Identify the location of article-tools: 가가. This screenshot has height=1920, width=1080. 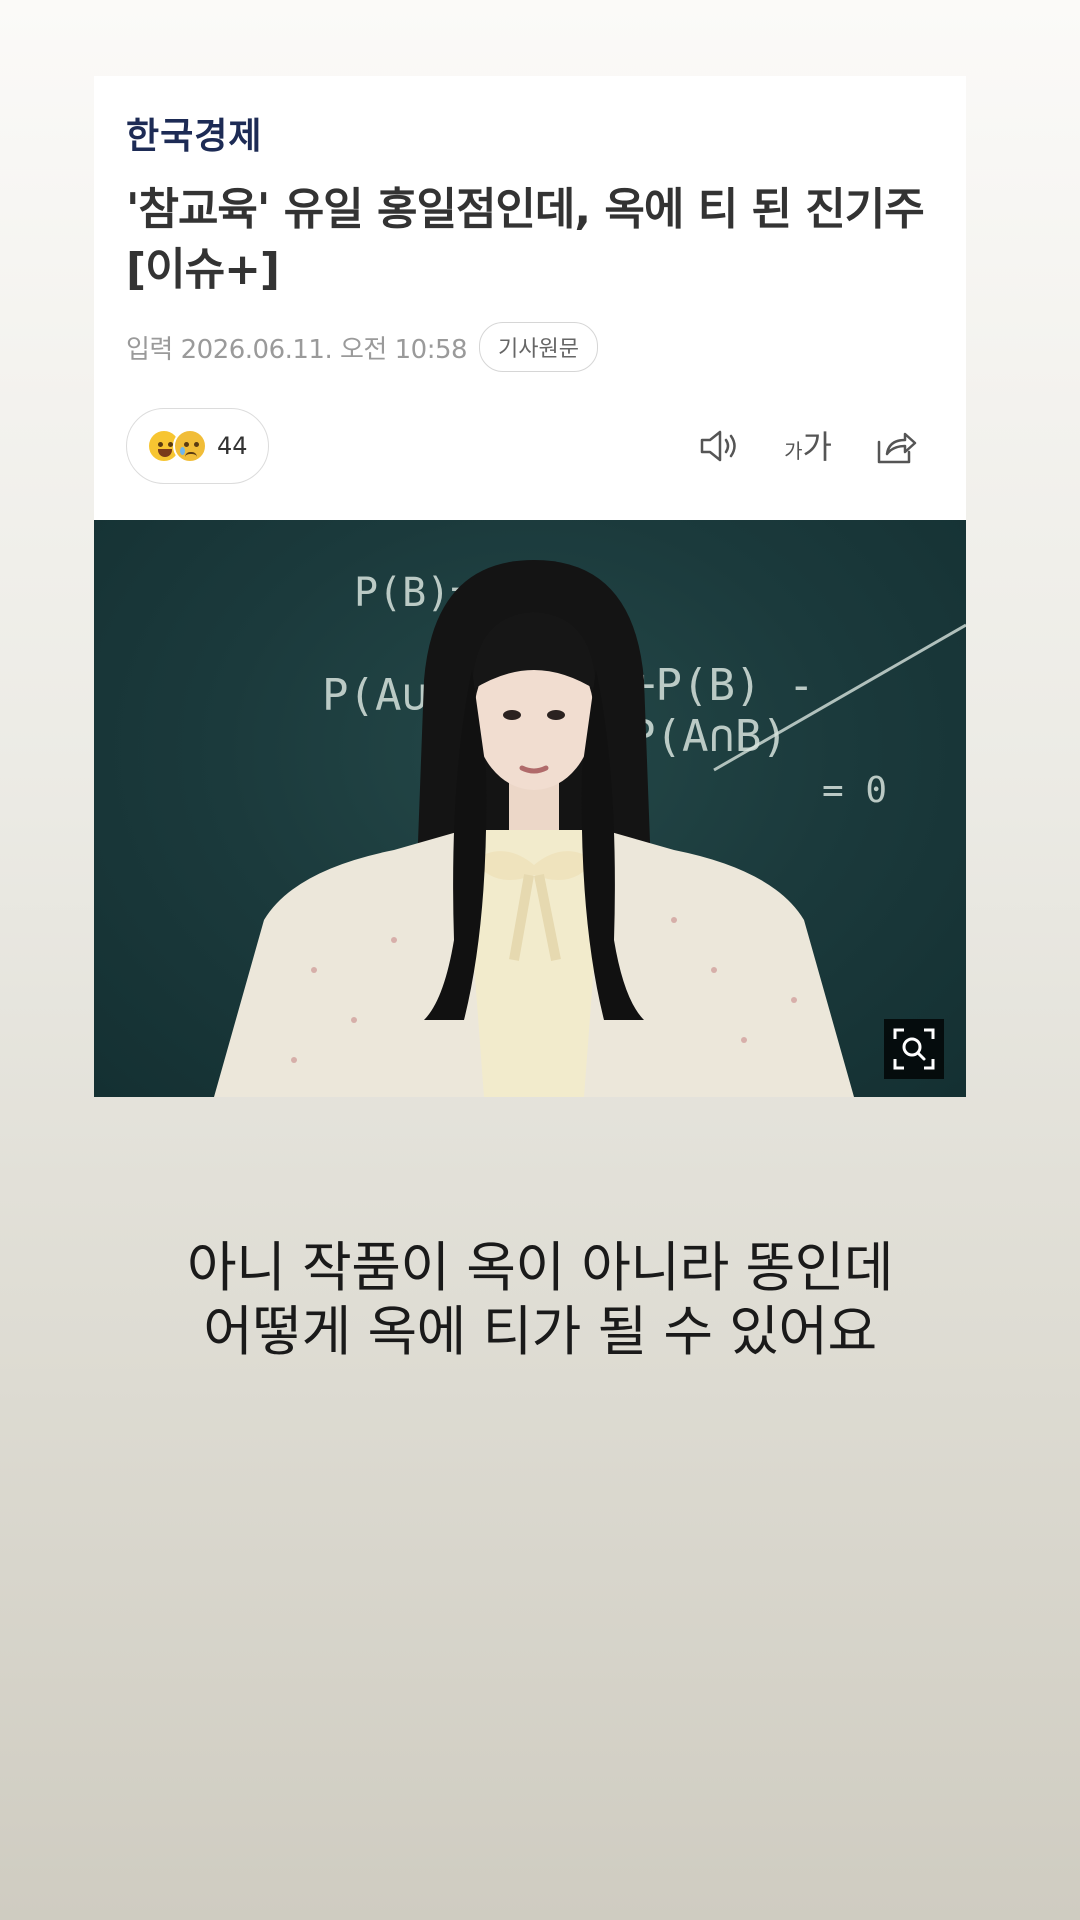
(814, 446).